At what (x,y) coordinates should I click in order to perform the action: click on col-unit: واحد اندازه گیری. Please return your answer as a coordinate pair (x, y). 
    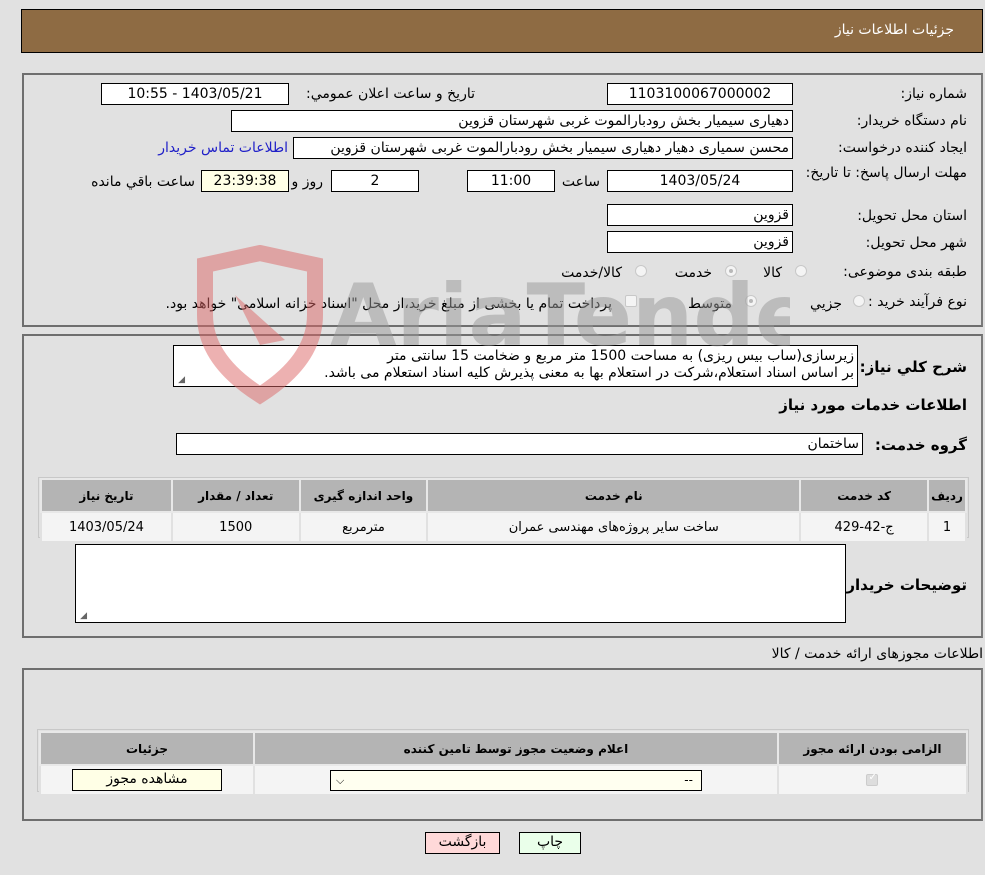
    Looking at the image, I should click on (363, 495).